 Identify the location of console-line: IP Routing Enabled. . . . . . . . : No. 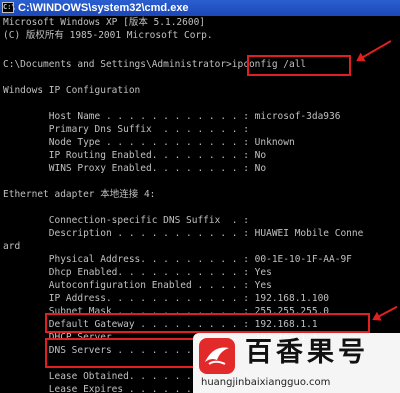
(135, 155).